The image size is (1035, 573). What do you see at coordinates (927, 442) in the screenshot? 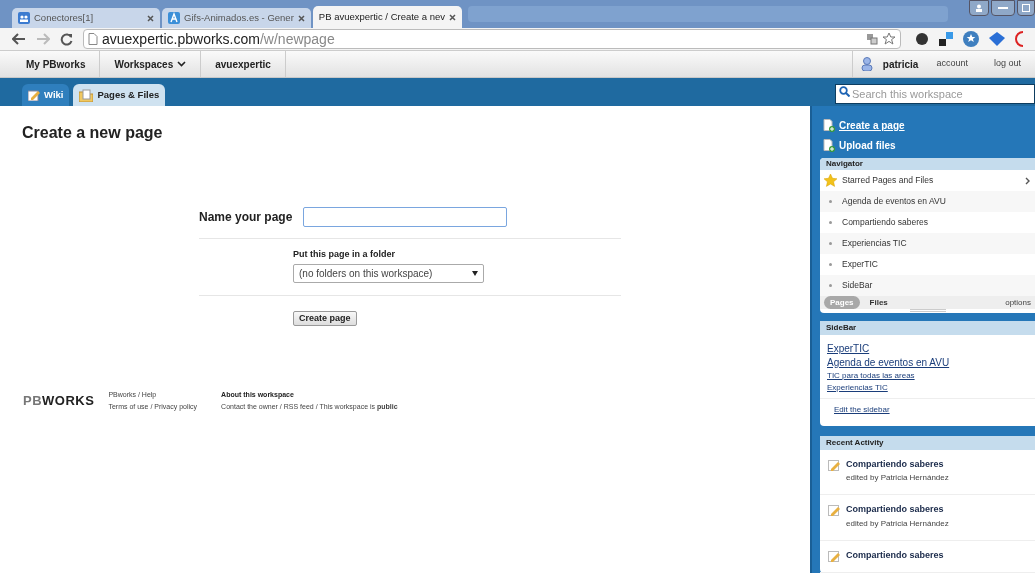
I see `panel-heading: Recent Activity` at bounding box center [927, 442].